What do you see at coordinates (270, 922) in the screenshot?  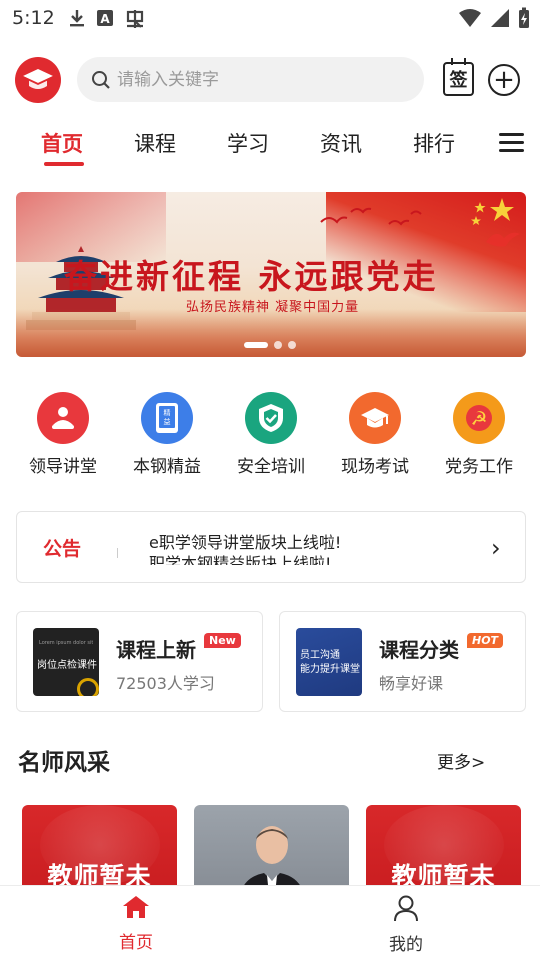 I see `bottom-navigation: 首页 我的` at bounding box center [270, 922].